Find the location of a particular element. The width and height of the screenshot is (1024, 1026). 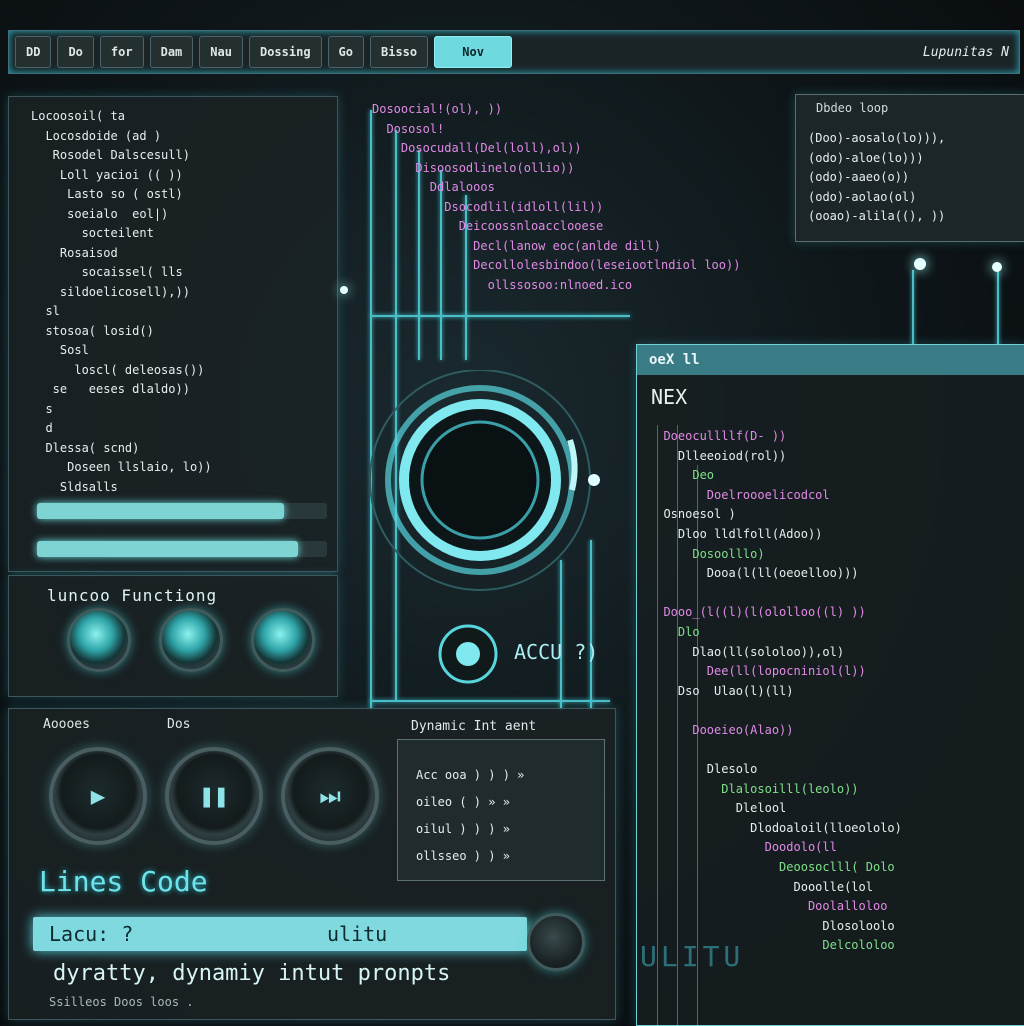

code-line: Rosaisod is located at coordinates (74, 252).